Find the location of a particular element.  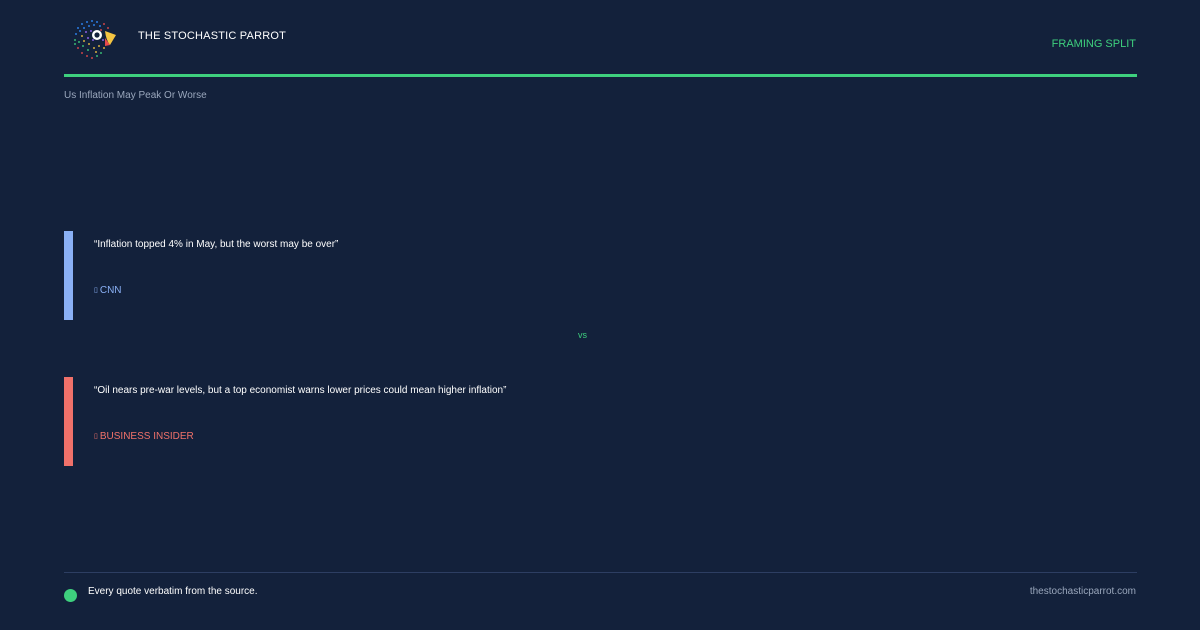

topic-title: Us Inflation May Peak Or Worse is located at coordinates (135, 95).